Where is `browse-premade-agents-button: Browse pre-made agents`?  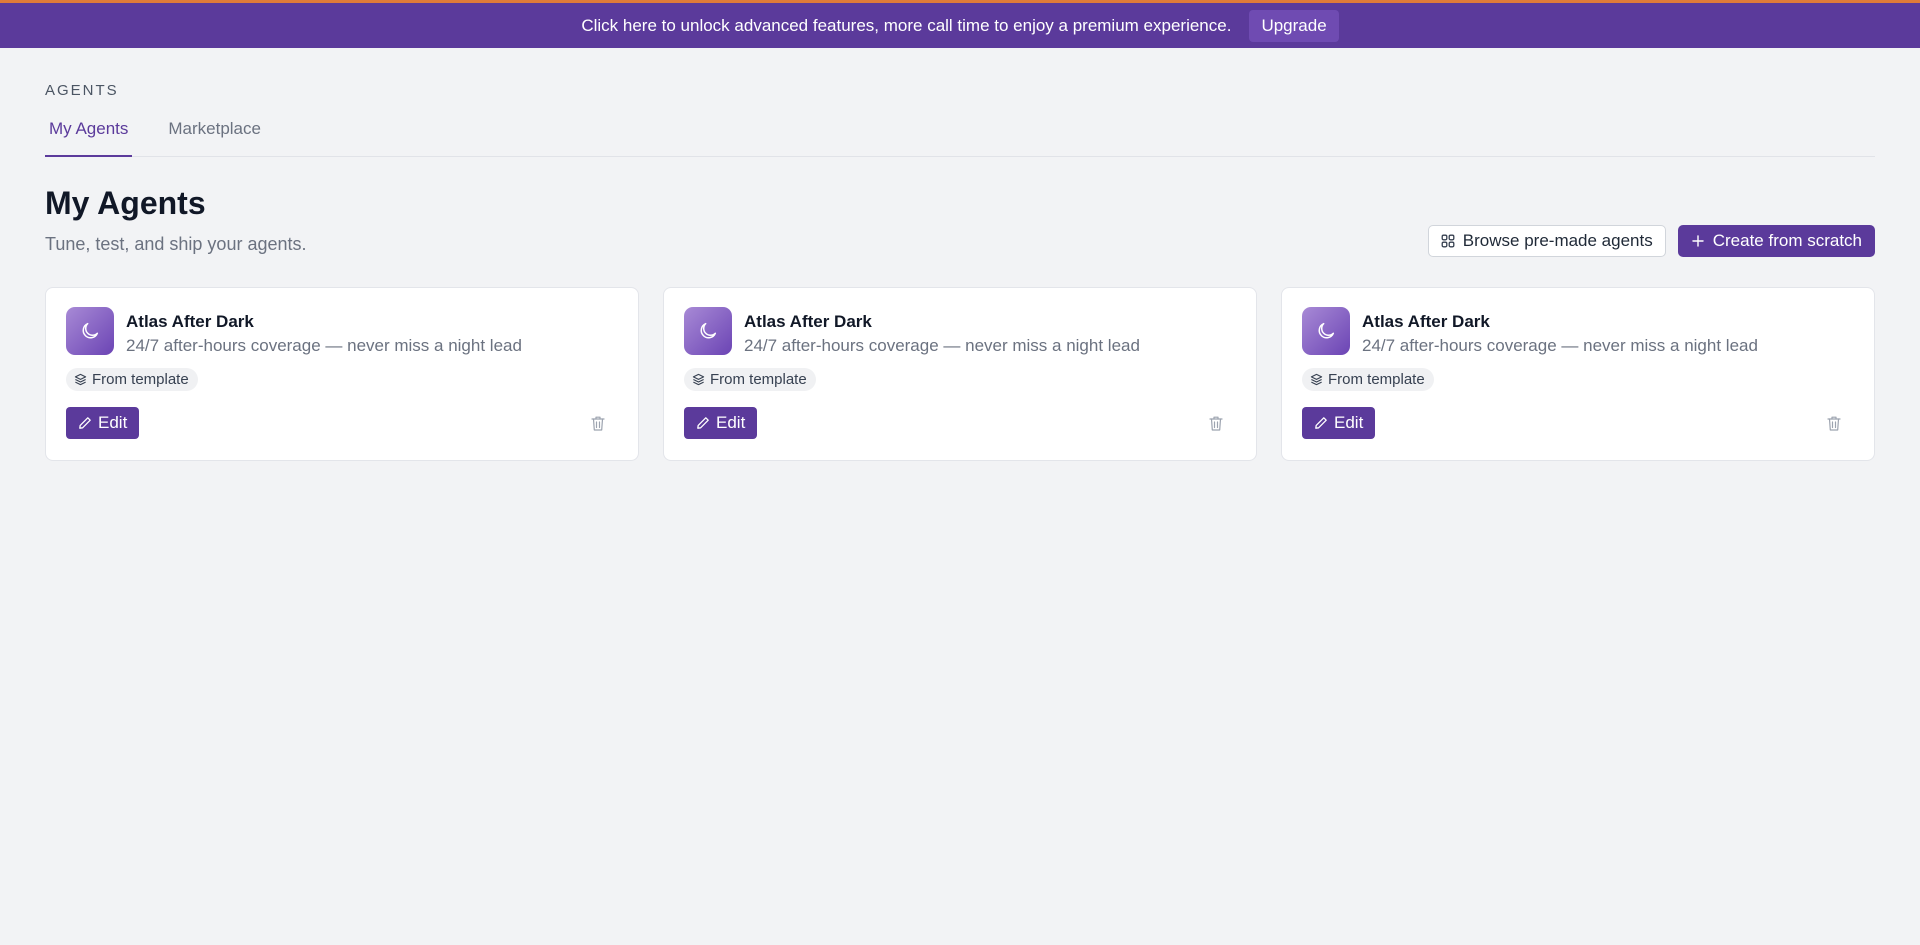
browse-premade-agents-button: Browse pre-made agents is located at coordinates (1546, 241).